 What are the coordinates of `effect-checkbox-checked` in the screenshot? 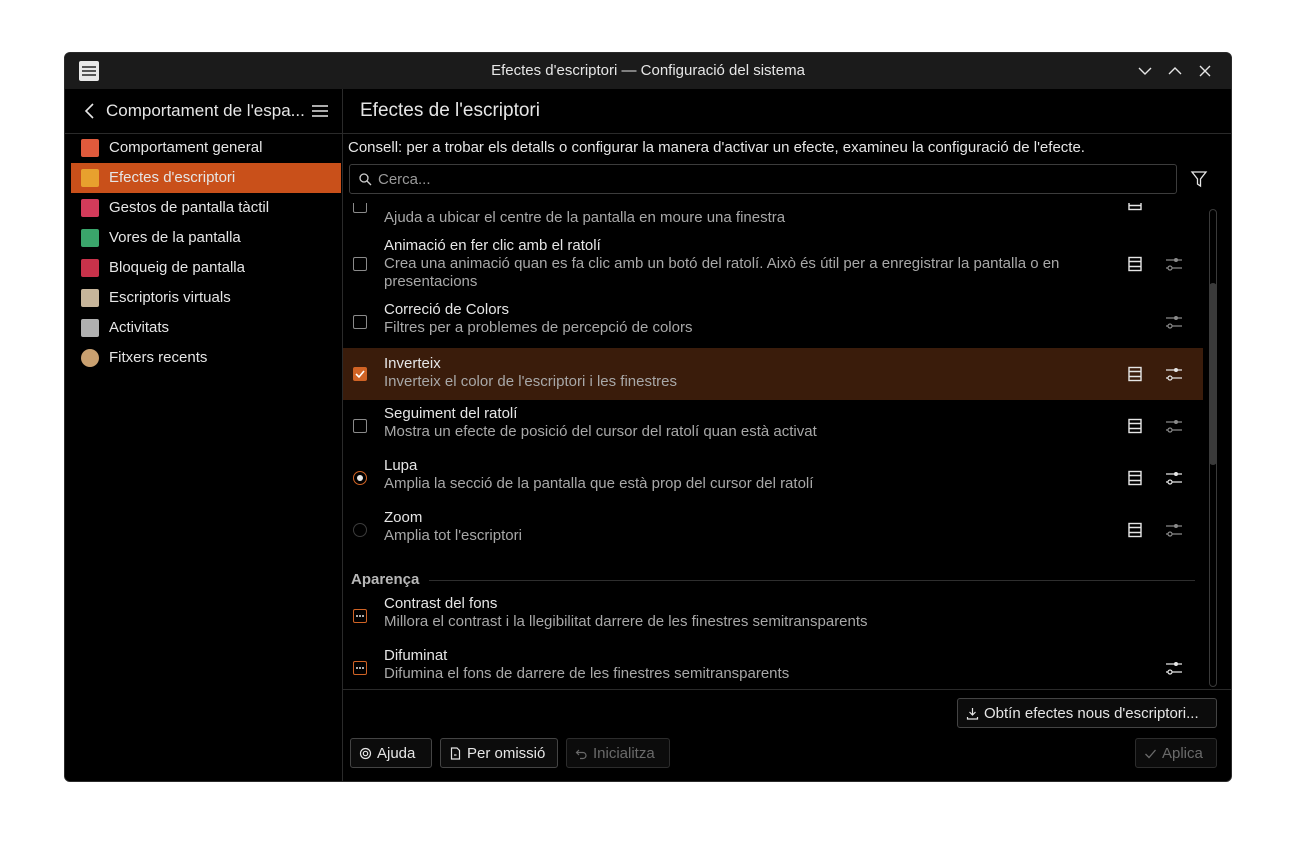 It's located at (360, 374).